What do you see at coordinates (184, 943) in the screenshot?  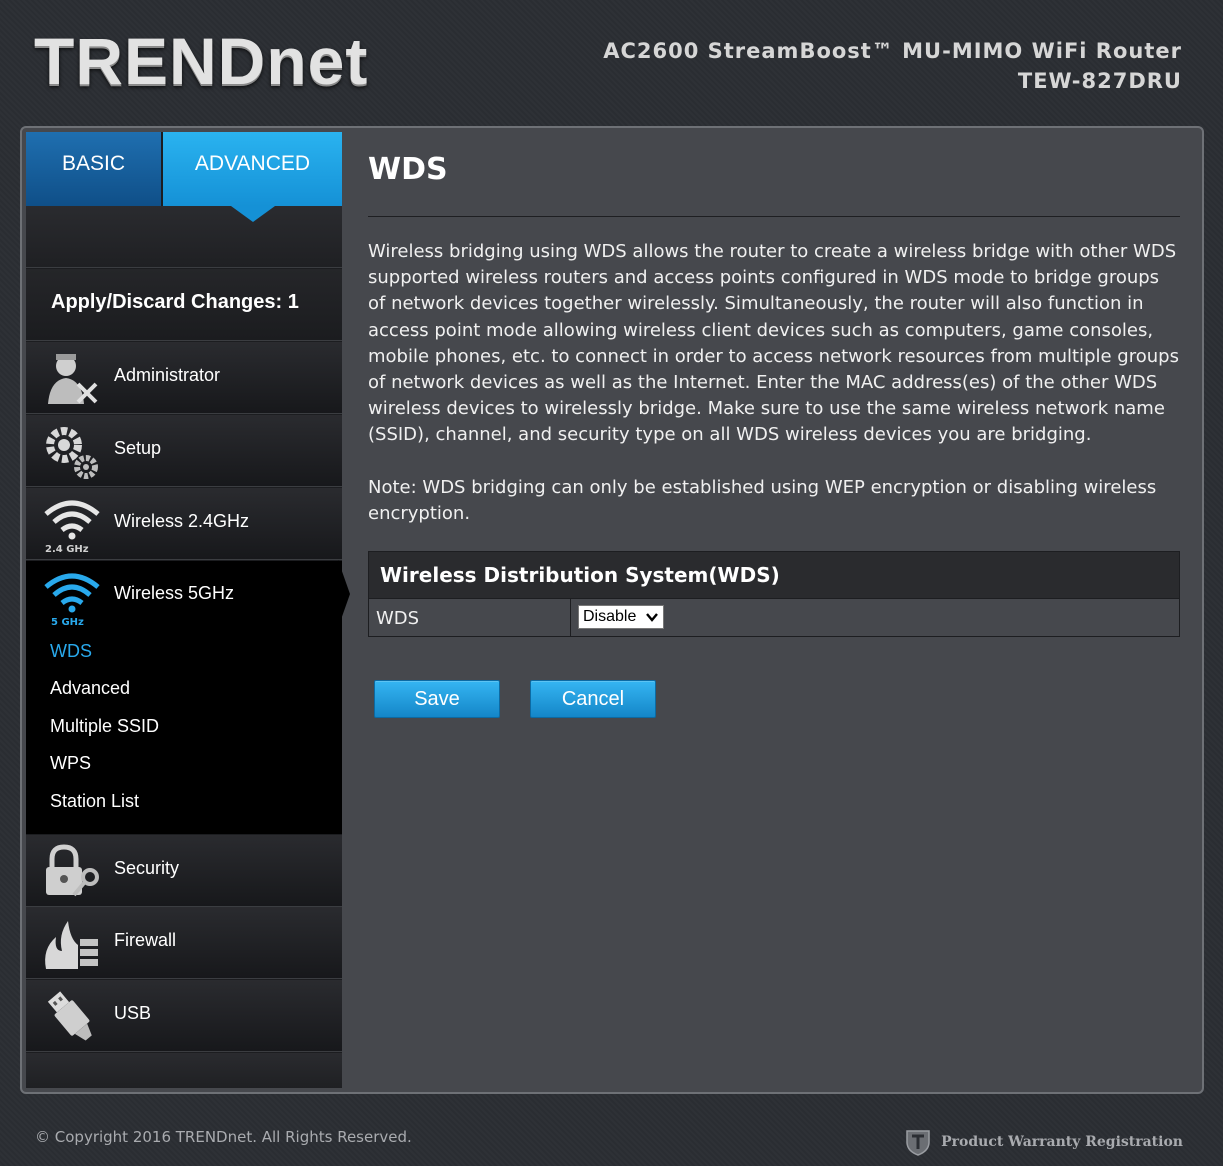 I see `sidebar-item-firewall: Firewall` at bounding box center [184, 943].